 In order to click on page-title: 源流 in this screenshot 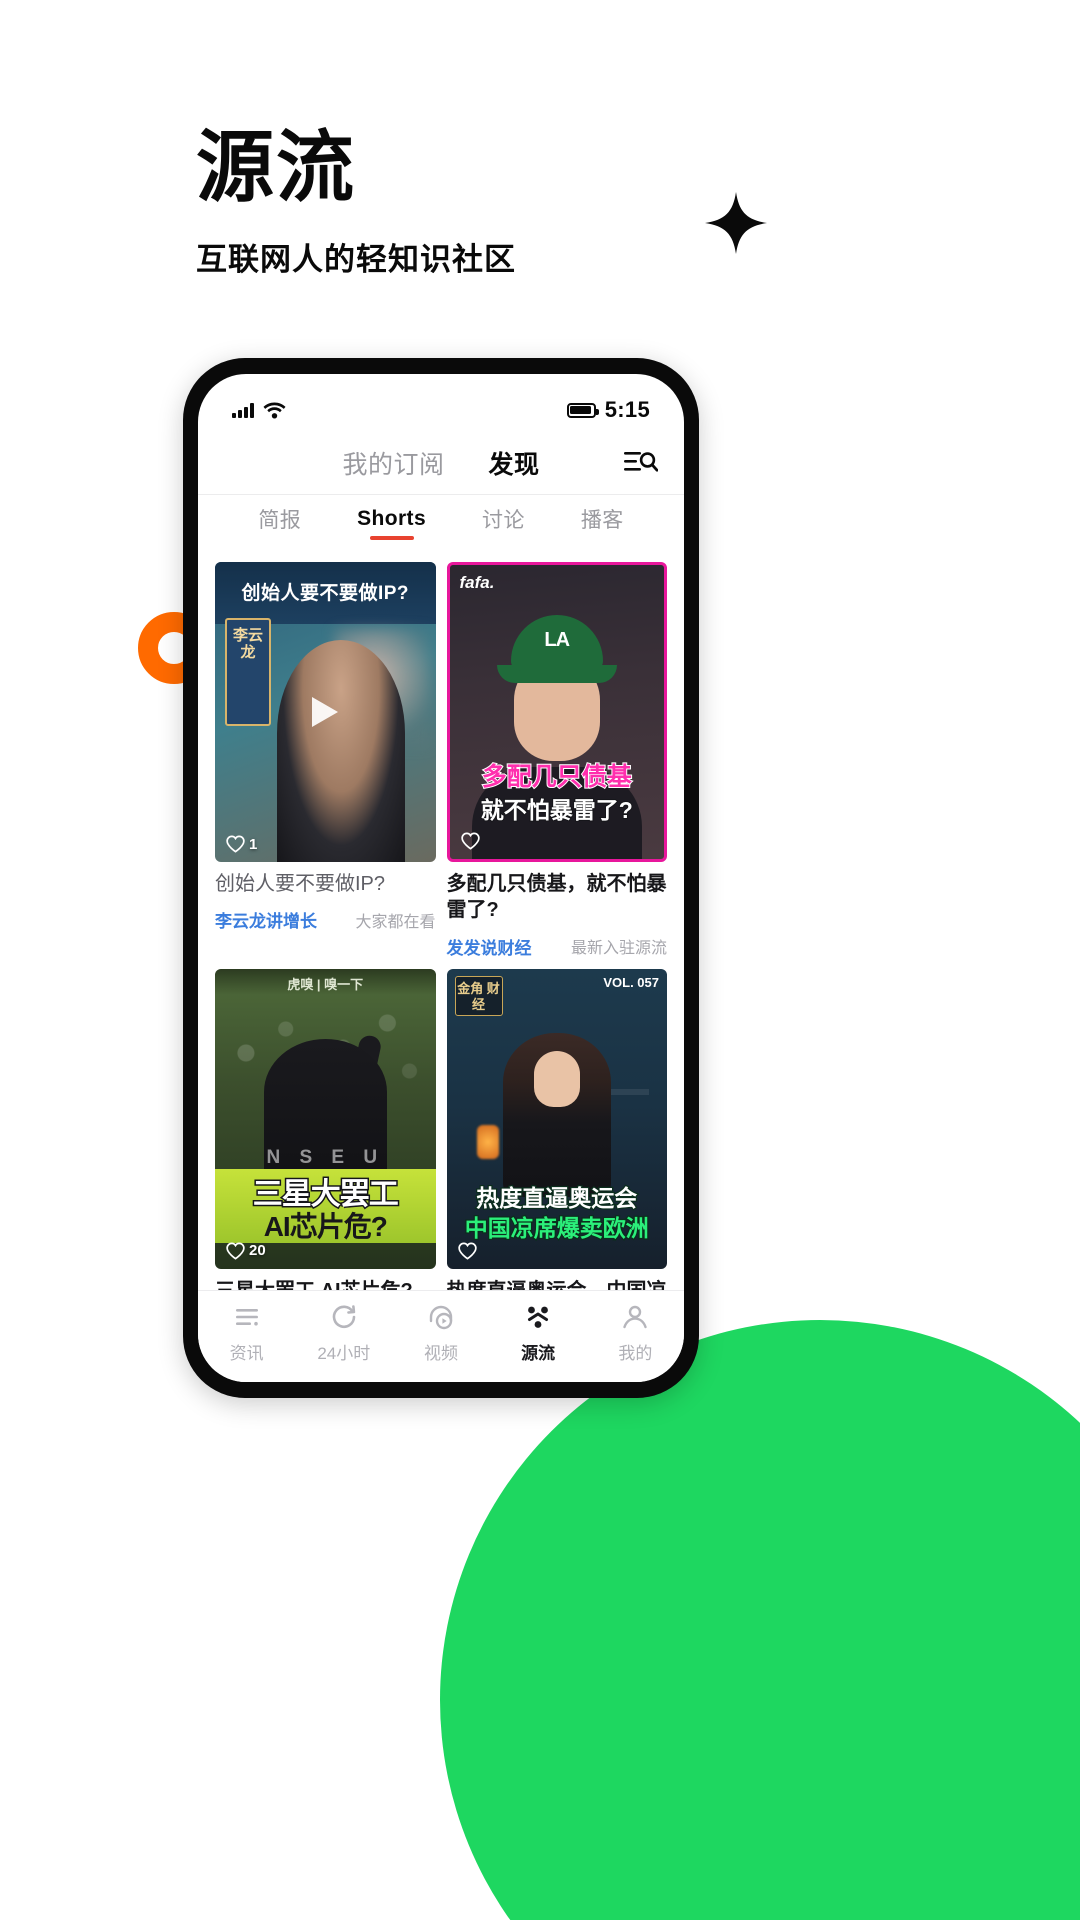, I will do `click(276, 168)`.